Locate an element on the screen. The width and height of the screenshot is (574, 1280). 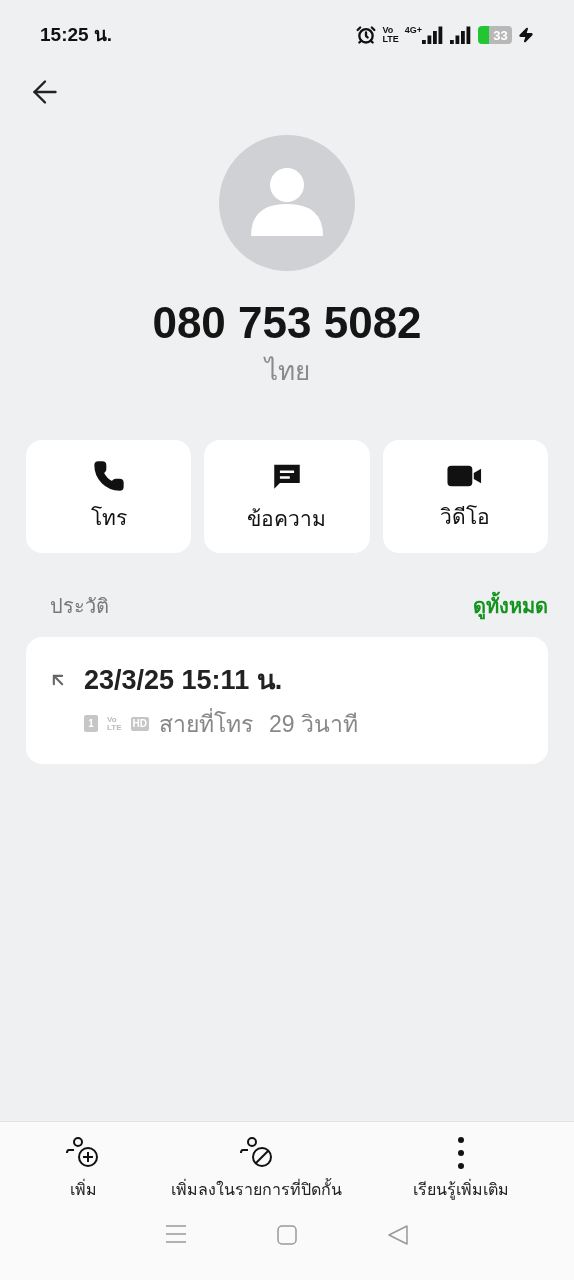
history-title: ประวัติ is located at coordinates (79, 606).